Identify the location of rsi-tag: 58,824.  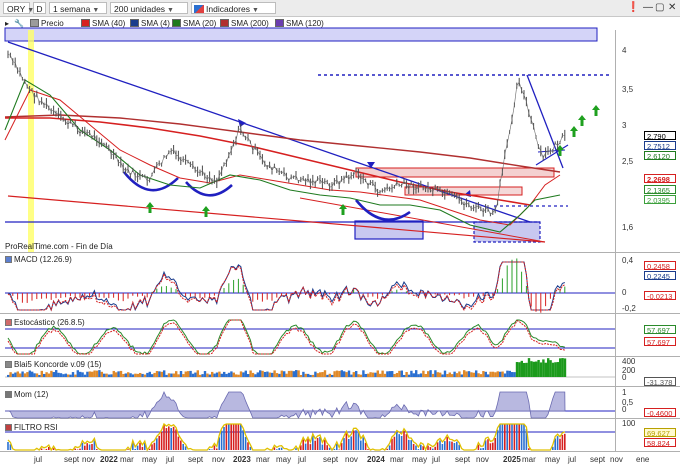
(660, 442).